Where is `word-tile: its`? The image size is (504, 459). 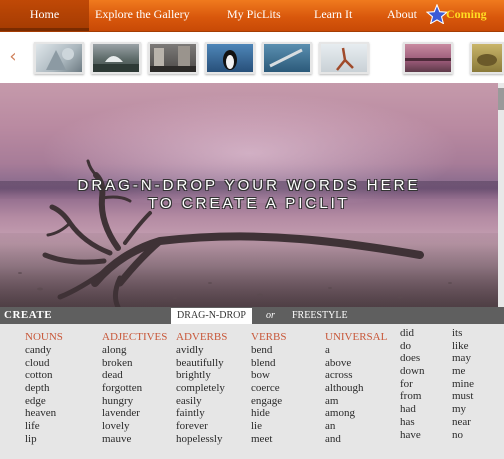 word-tile: its is located at coordinates (463, 333).